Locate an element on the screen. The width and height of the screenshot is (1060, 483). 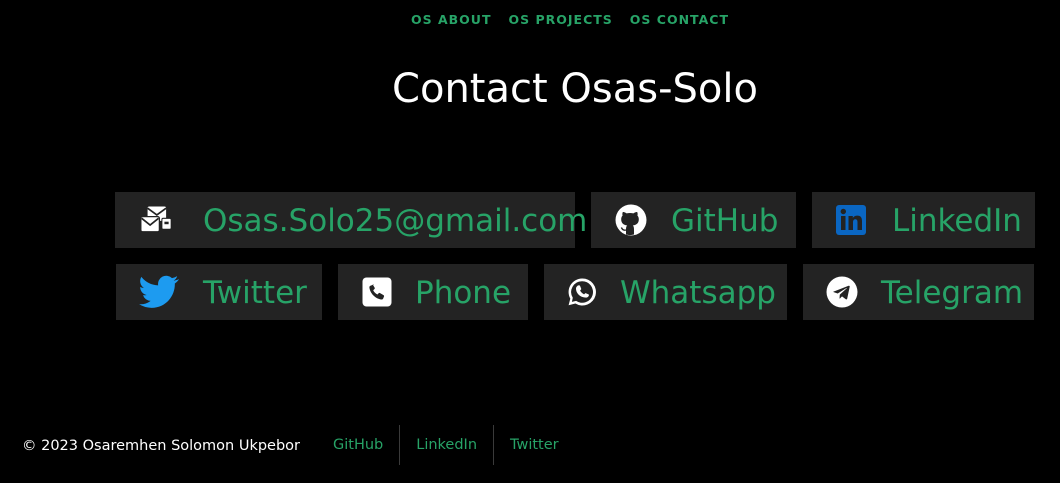
telegram-card: Telegram is located at coordinates (918, 292).